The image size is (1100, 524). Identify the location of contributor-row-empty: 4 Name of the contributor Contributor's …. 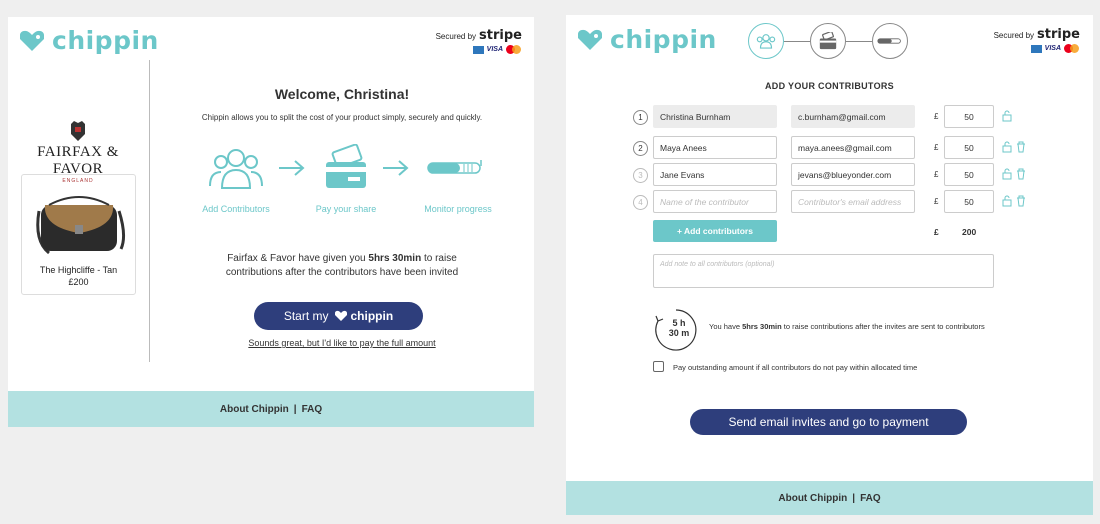
(829, 203).